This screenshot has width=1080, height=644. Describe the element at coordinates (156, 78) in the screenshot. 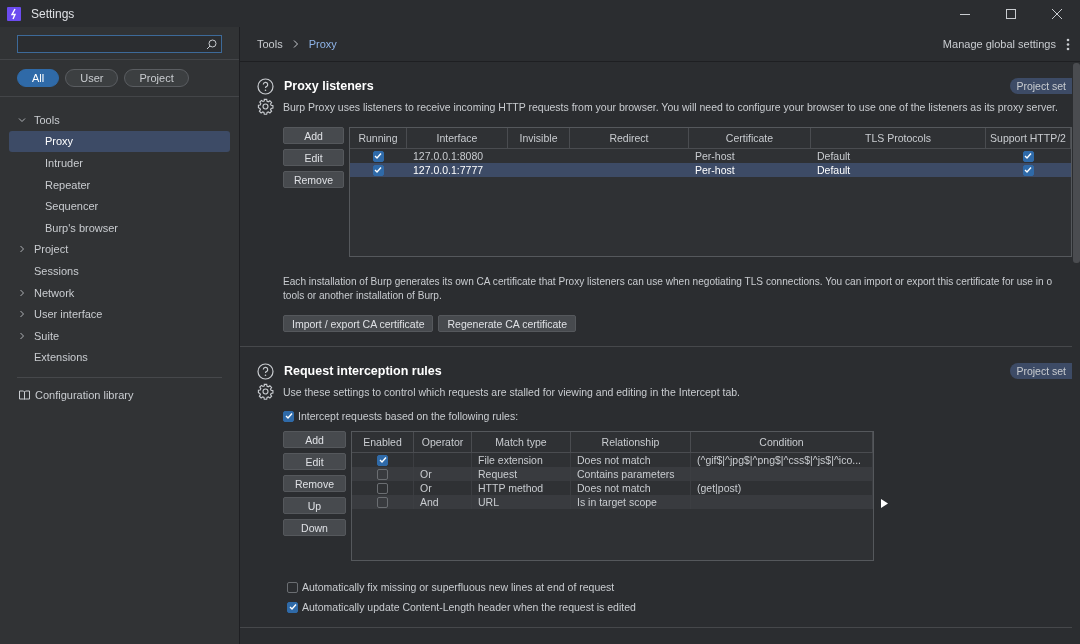

I see `filter-chip: Project` at that location.